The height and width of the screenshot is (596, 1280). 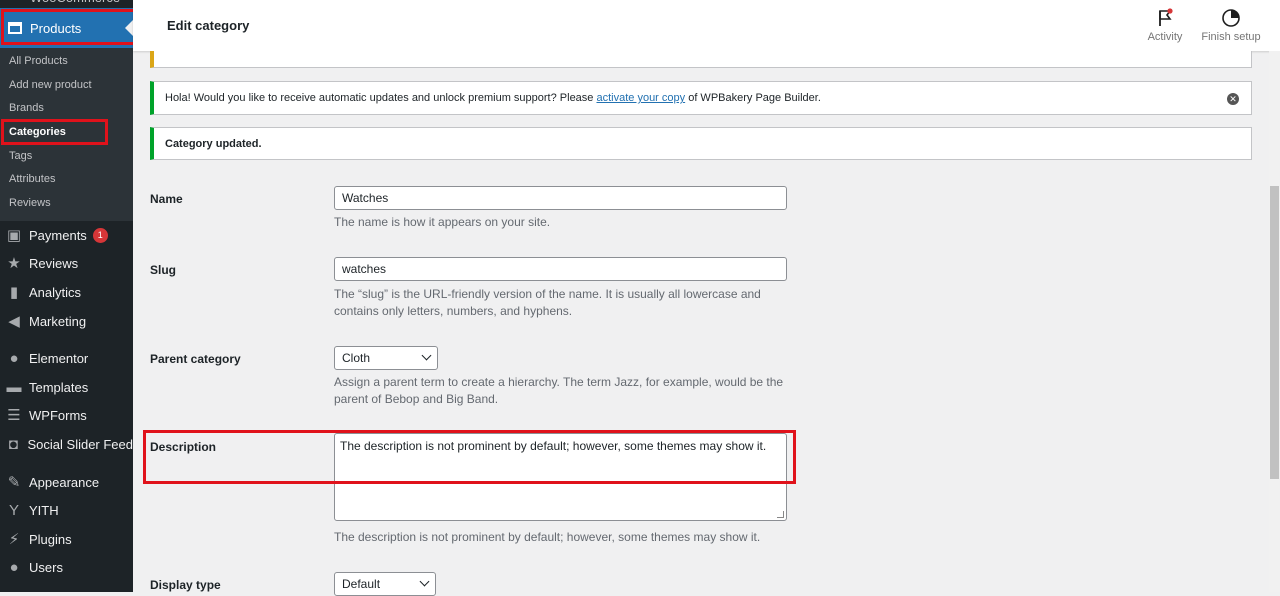 What do you see at coordinates (30, 203) in the screenshot?
I see `submenu-reviews: Reviews` at bounding box center [30, 203].